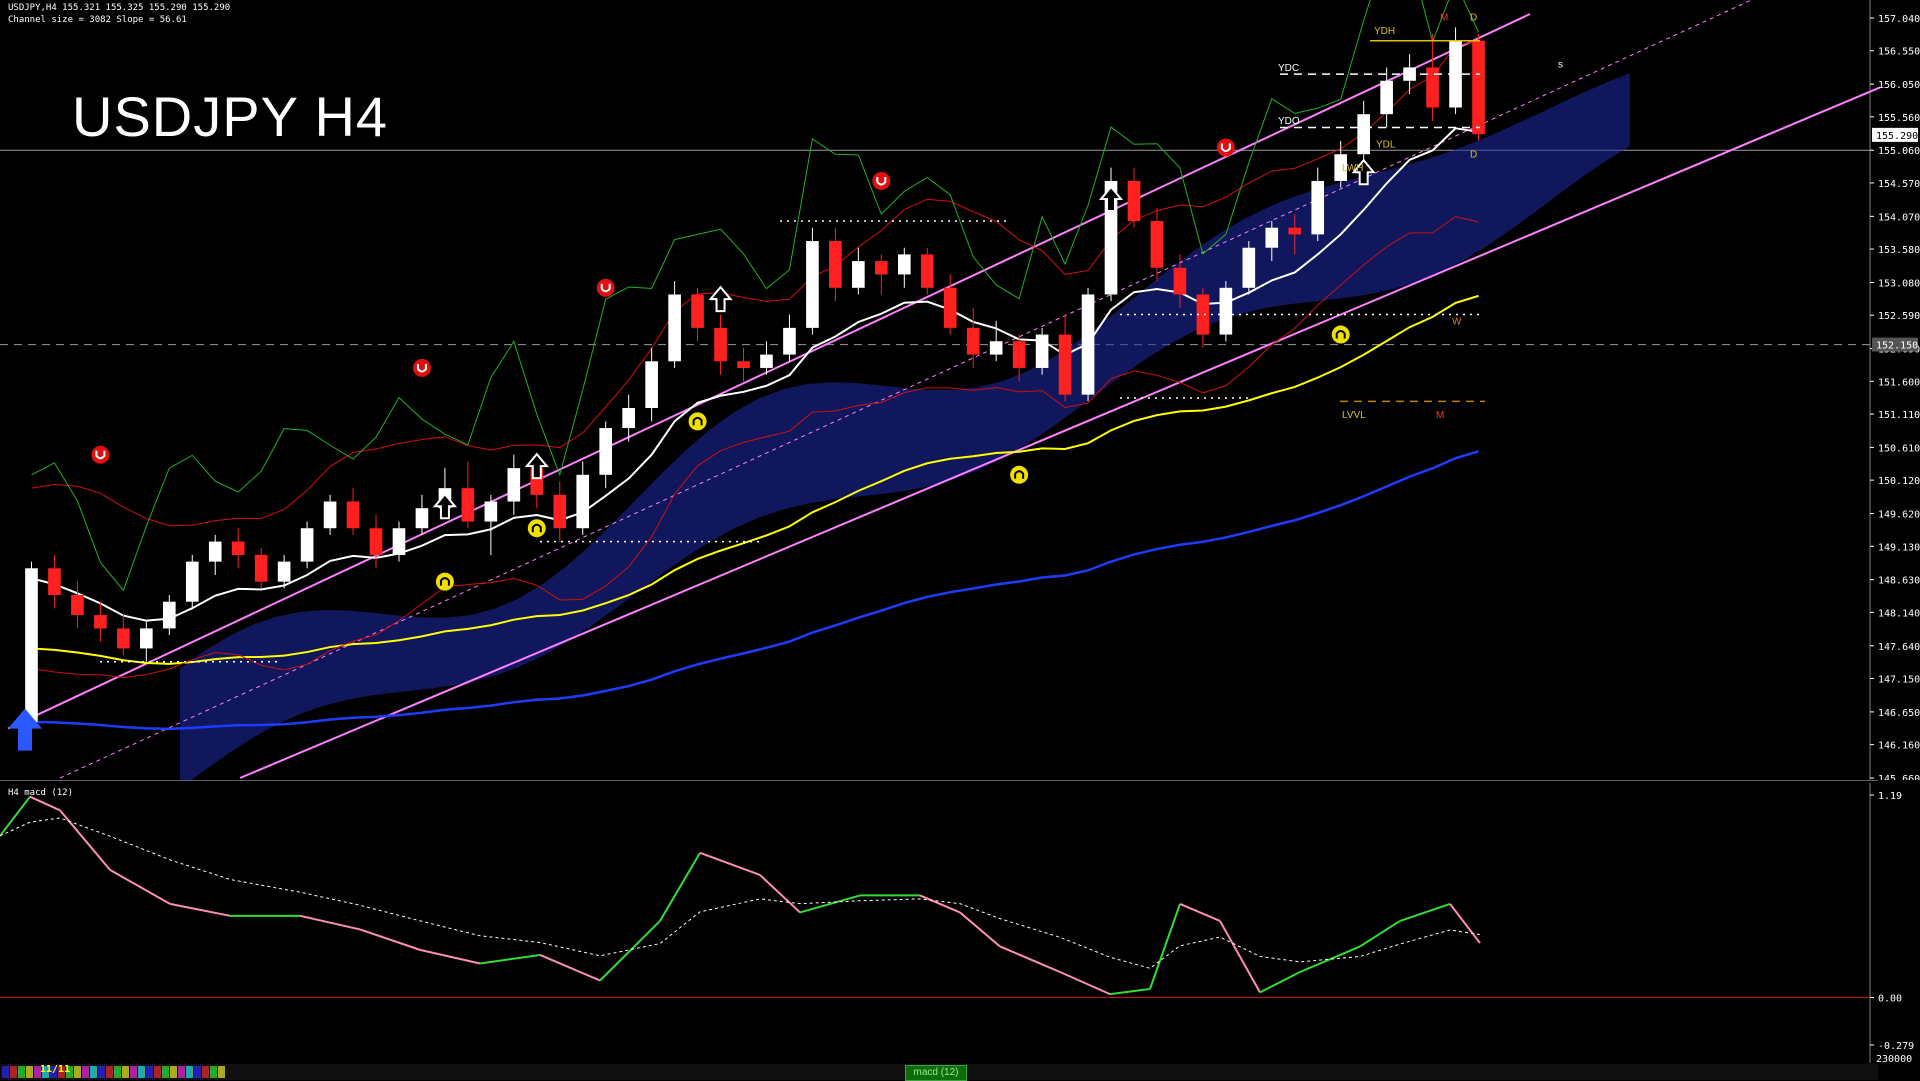 This screenshot has width=1920, height=1081. Describe the element at coordinates (1890, 999) in the screenshot. I see `macd-tick-label: 0.00` at that location.